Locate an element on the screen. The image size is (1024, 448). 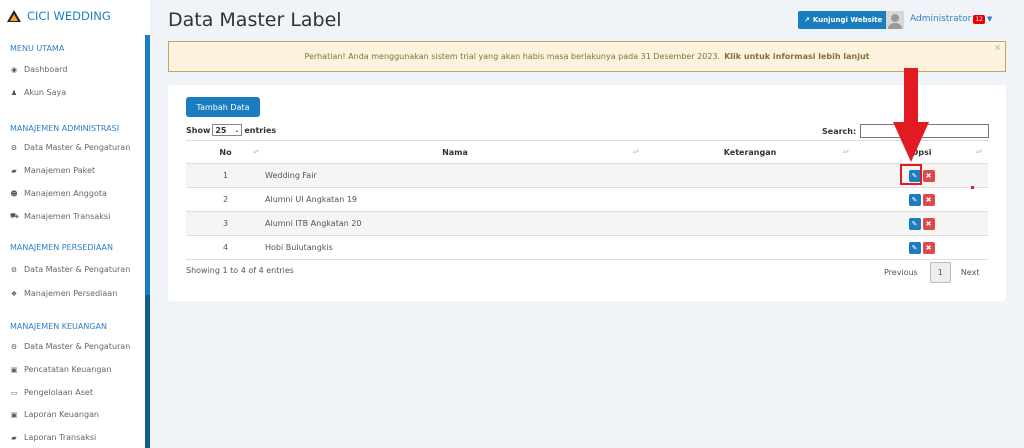
caret-down-icon: ▼ is located at coordinates (990, 19).